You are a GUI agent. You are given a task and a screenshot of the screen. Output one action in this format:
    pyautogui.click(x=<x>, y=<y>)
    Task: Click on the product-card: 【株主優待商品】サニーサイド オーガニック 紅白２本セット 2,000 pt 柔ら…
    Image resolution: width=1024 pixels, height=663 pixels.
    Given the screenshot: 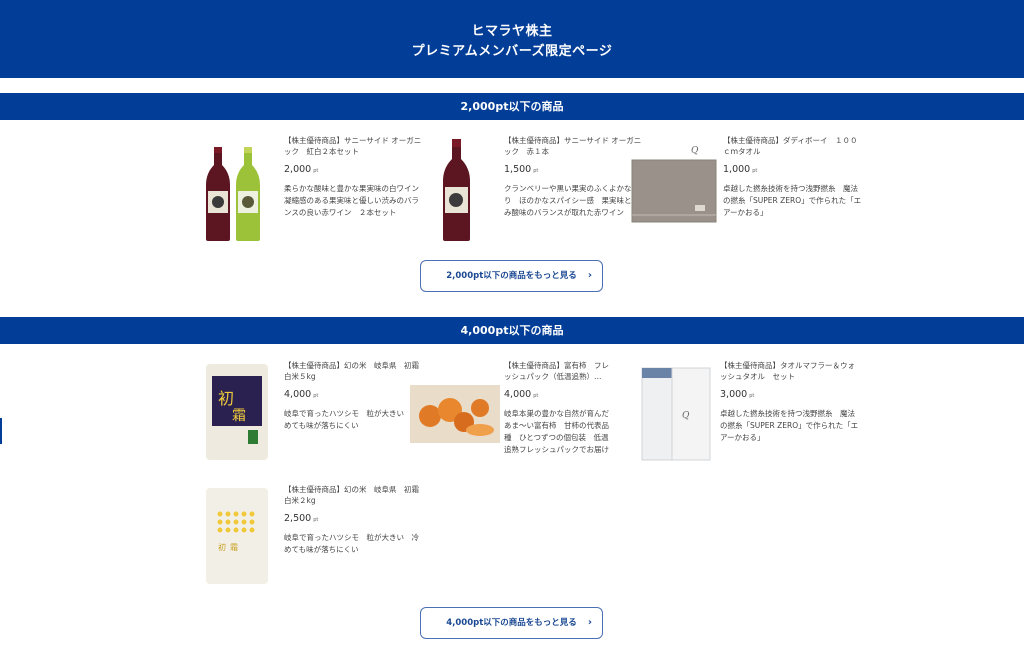 What is the action you would take?
    pyautogui.click(x=314, y=190)
    